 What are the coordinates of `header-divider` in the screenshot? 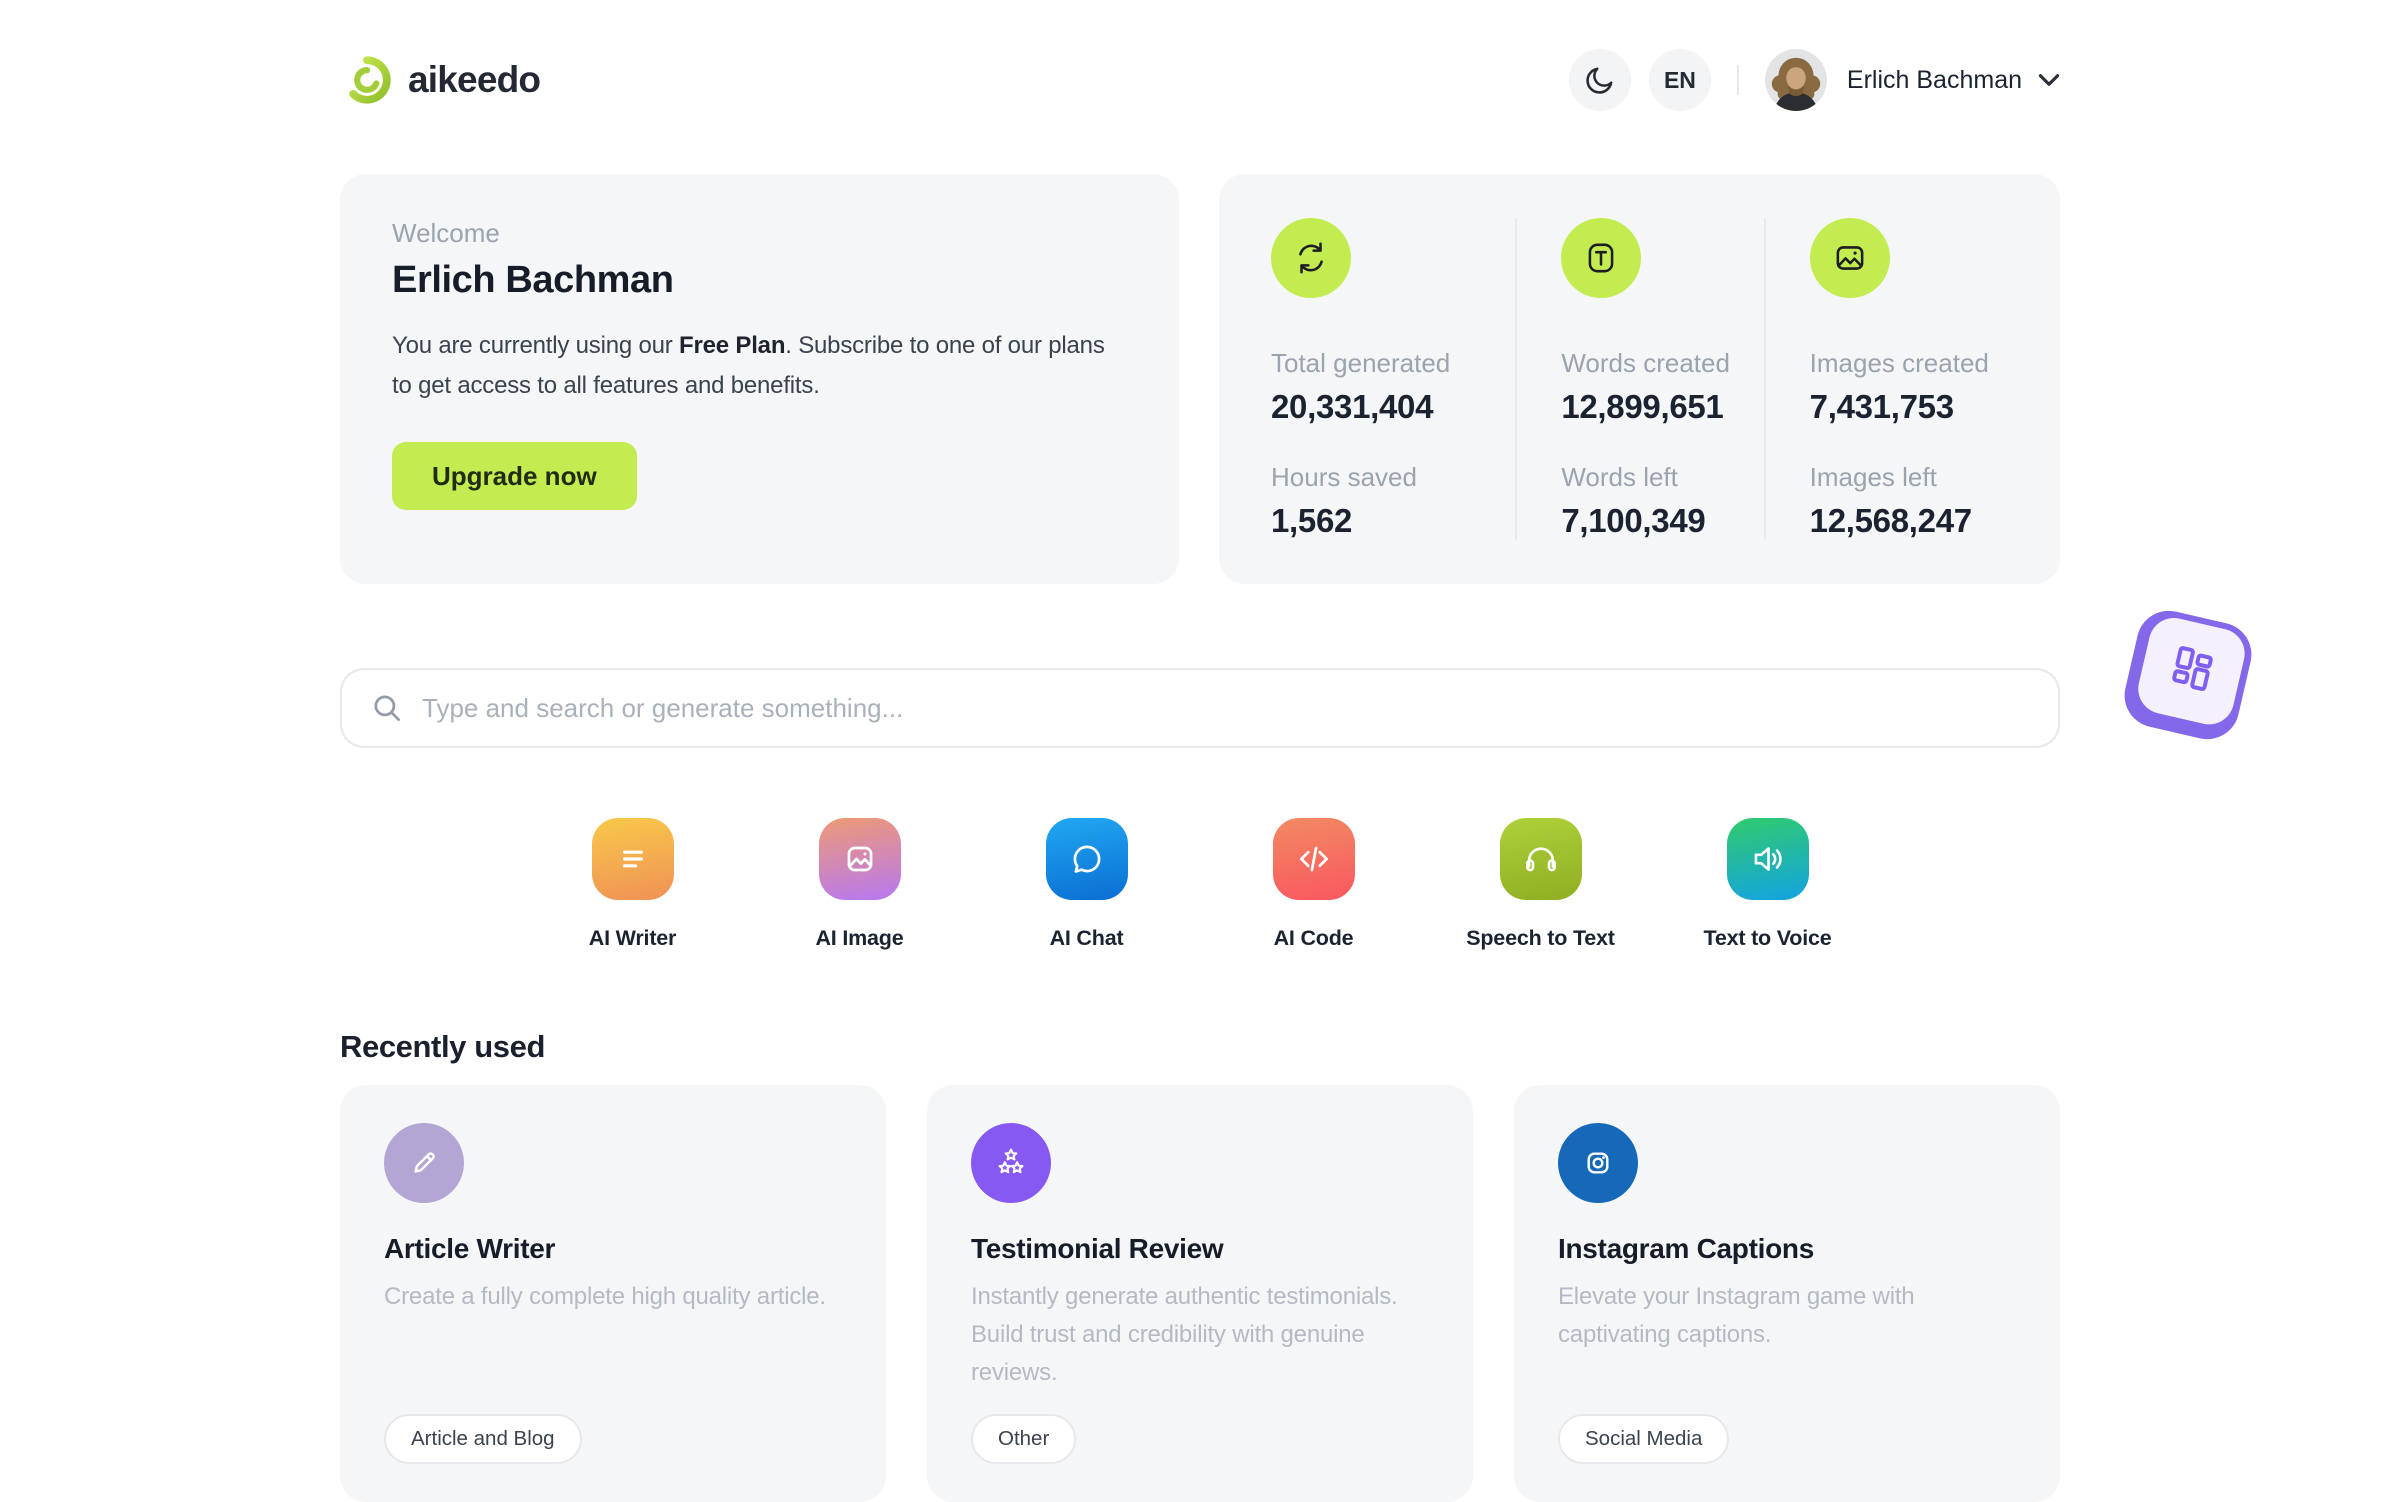 It's located at (1737, 80).